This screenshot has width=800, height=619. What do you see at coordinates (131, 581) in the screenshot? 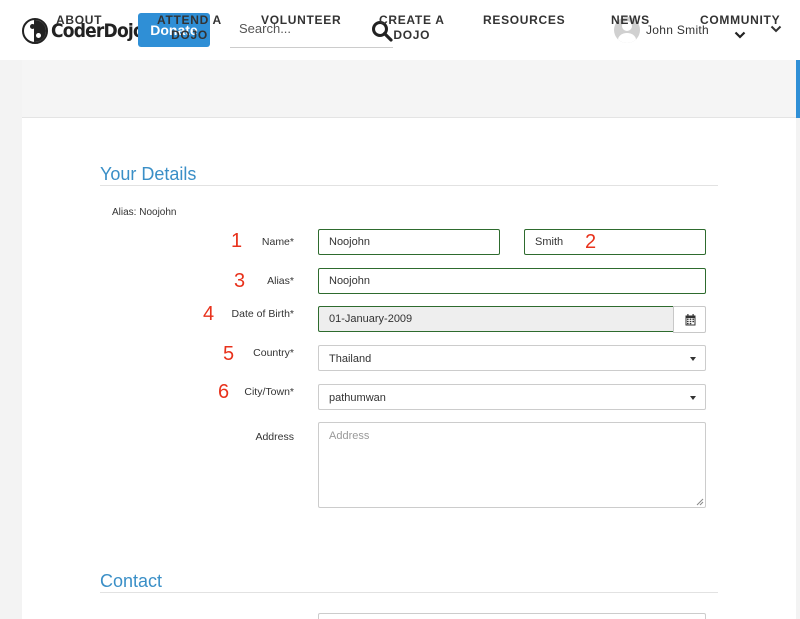
I see `section-title-contact: Contact` at bounding box center [131, 581].